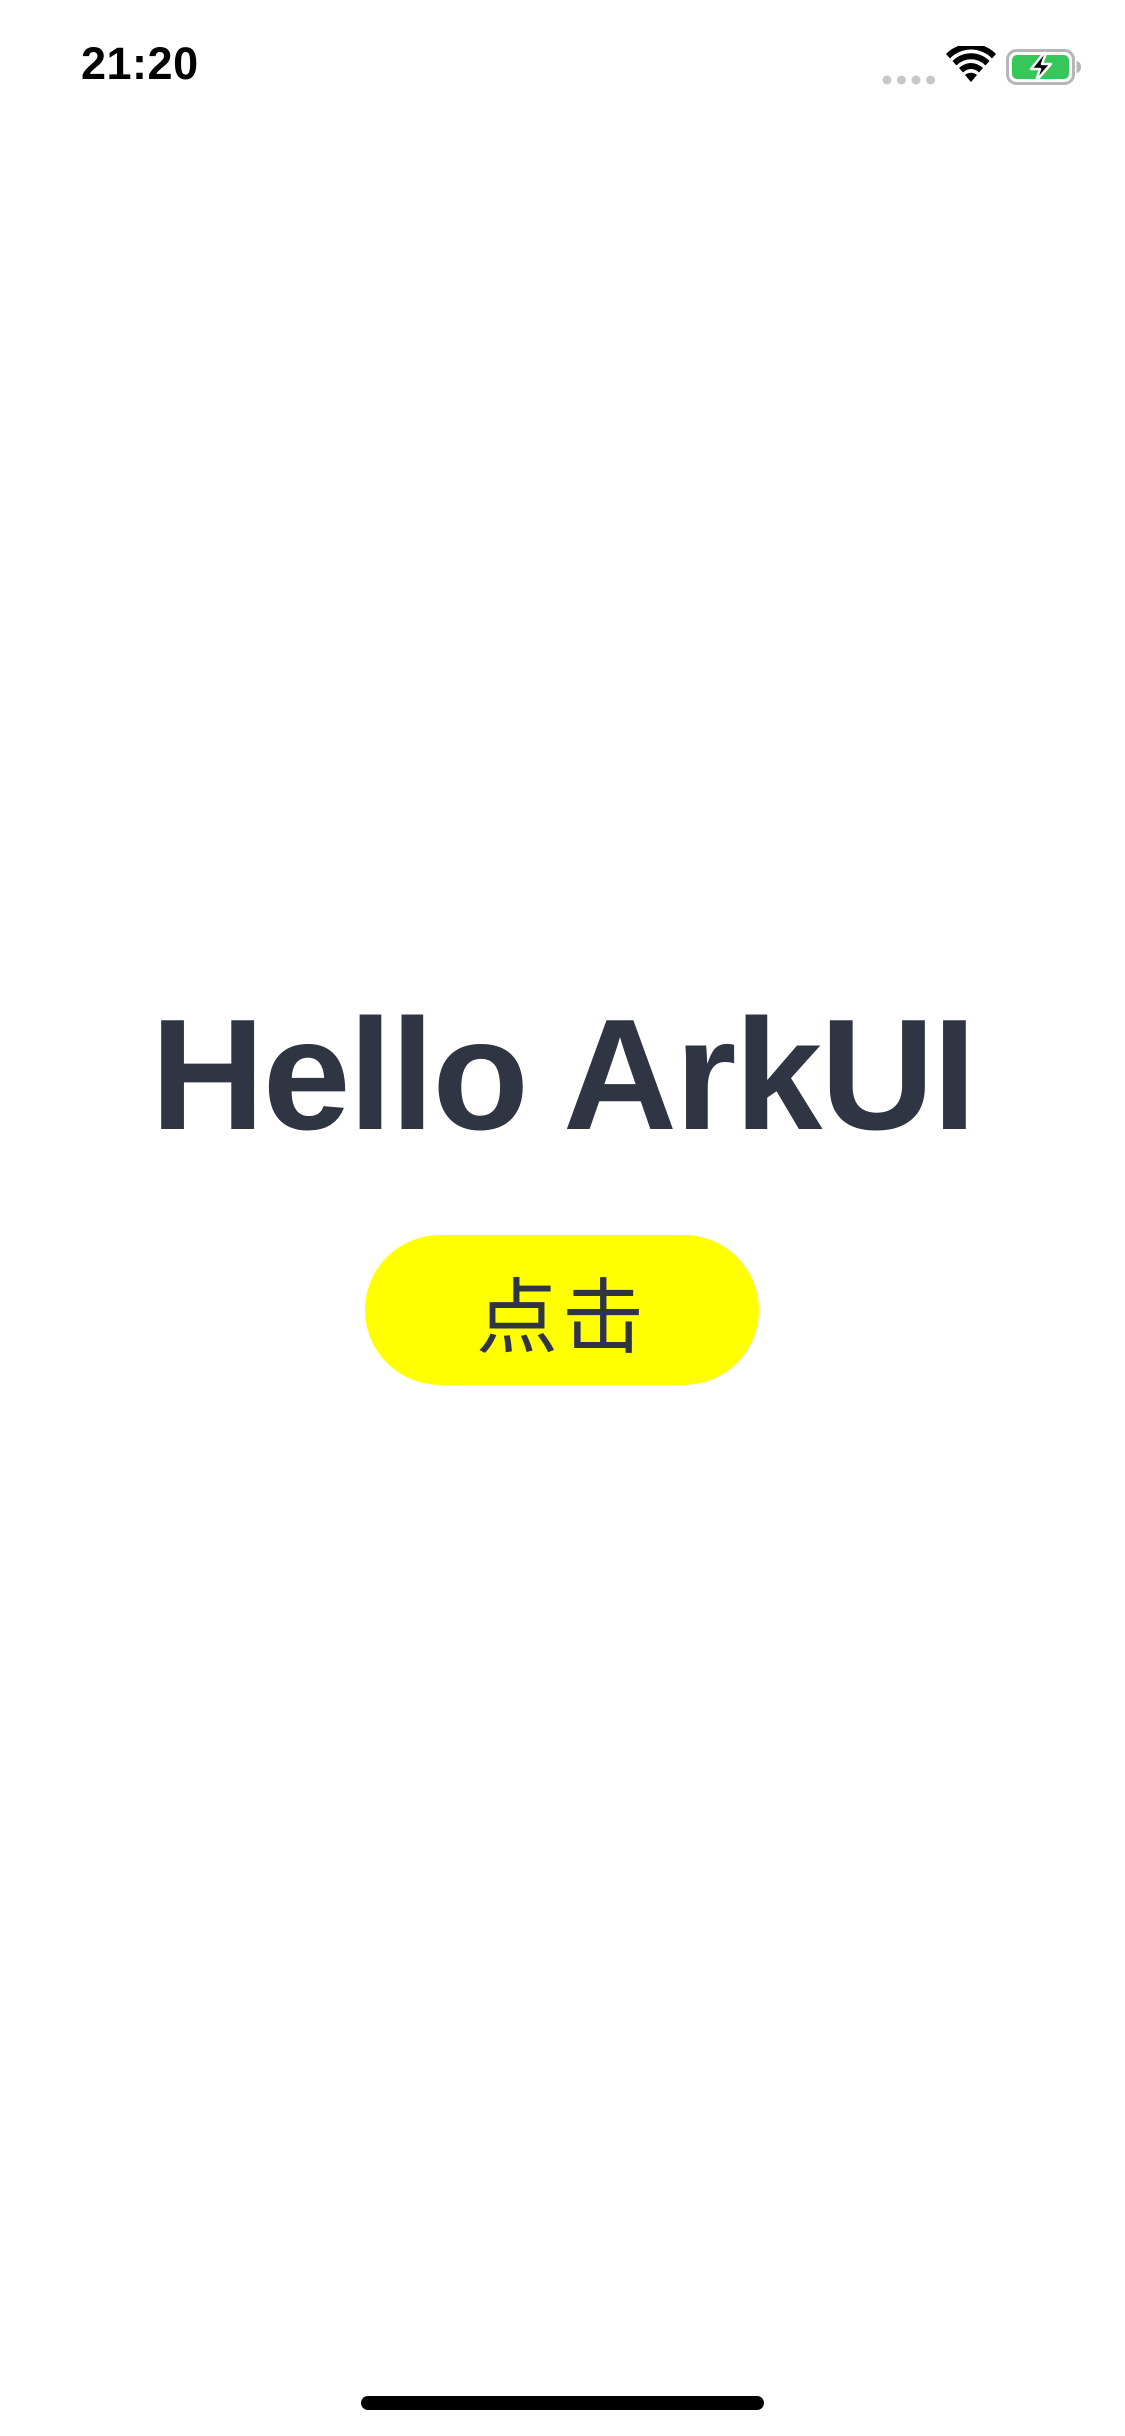 The width and height of the screenshot is (1125, 2436). I want to click on click-button: 点击, so click(562, 1310).